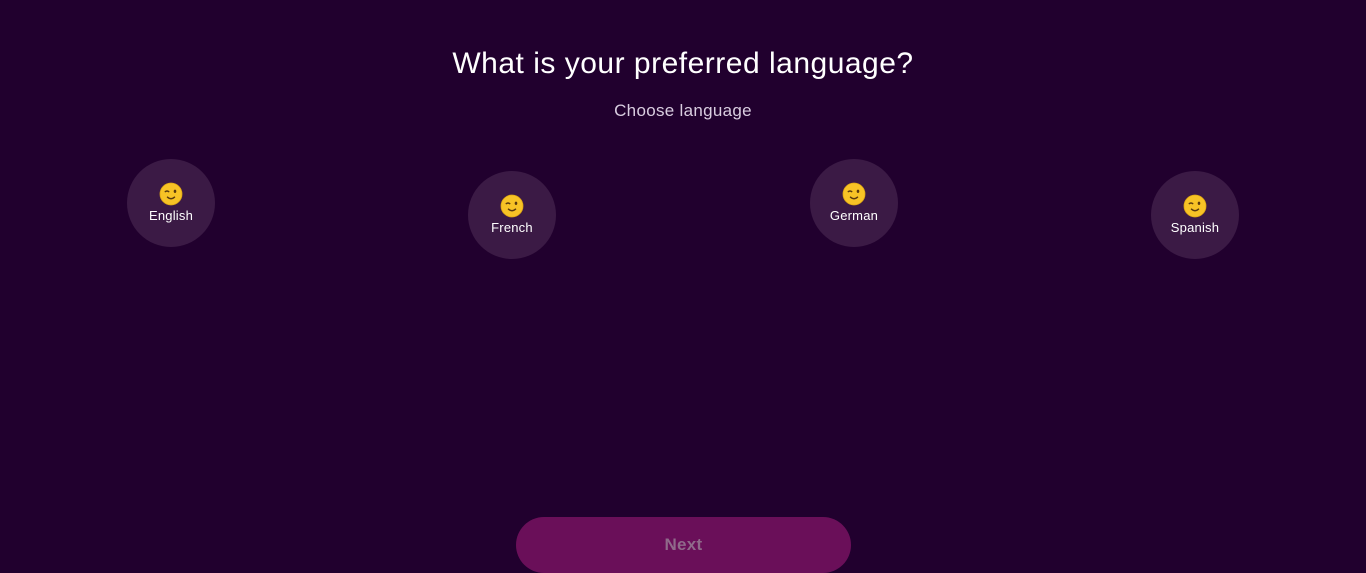 Image resolution: width=1366 pixels, height=573 pixels. I want to click on language-option-french: French, so click(512, 215).